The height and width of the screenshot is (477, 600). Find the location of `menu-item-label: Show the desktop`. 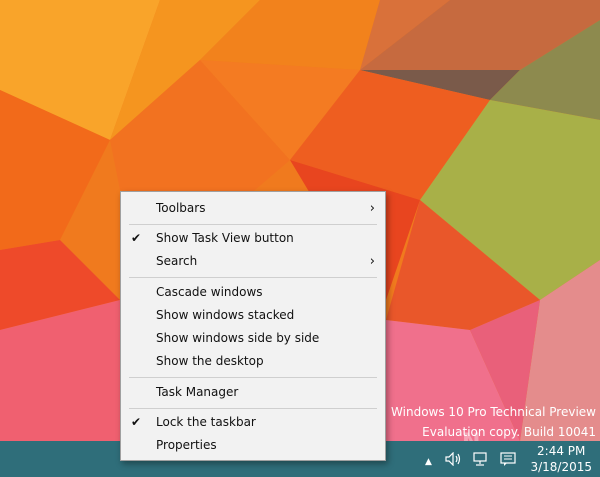

menu-item-label: Show the desktop is located at coordinates (210, 361).